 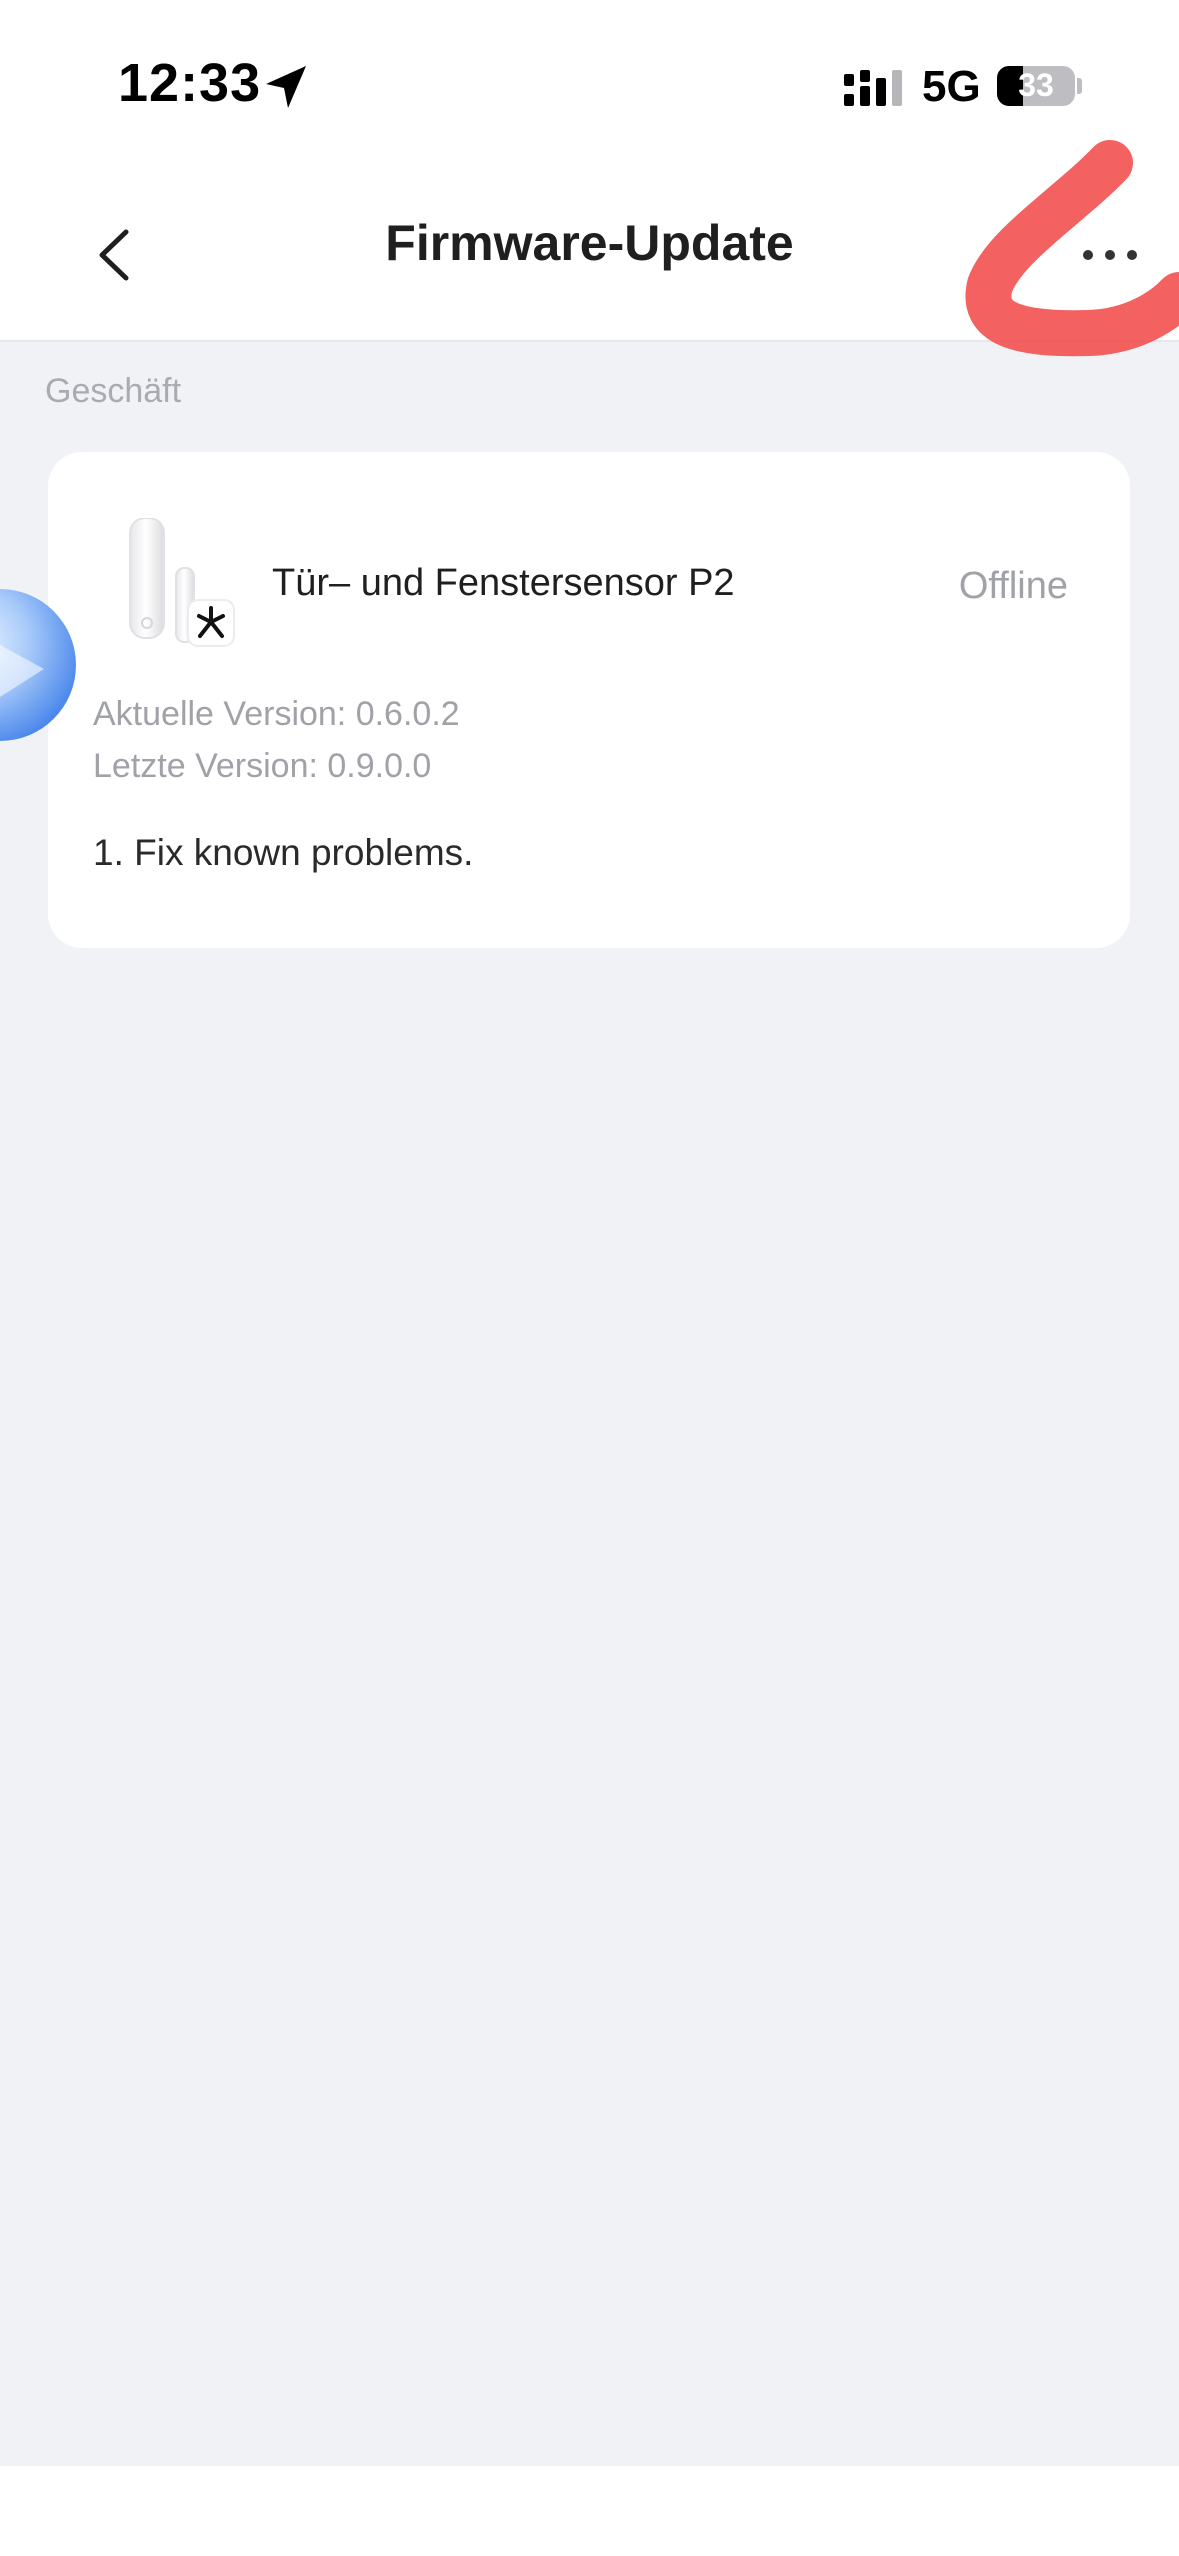 I want to click on battery-cap, so click(x=1079, y=86).